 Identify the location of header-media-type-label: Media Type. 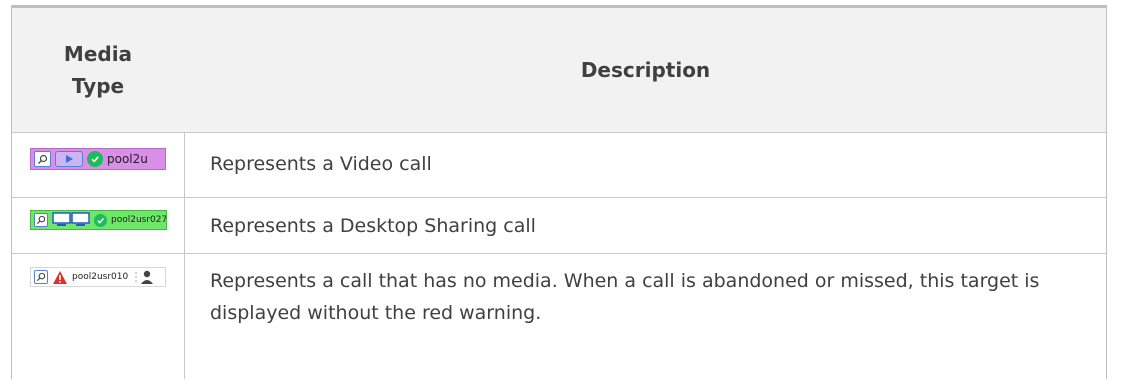
(98, 70).